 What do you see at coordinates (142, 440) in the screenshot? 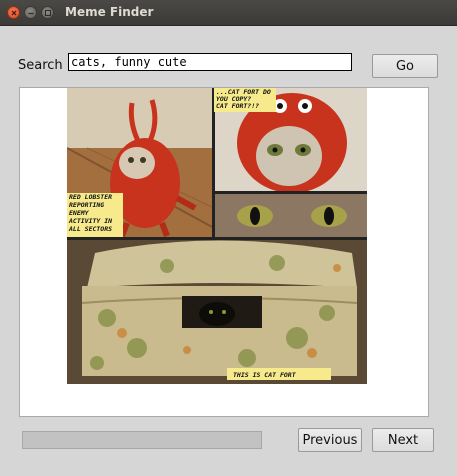
I see `progress-bar` at bounding box center [142, 440].